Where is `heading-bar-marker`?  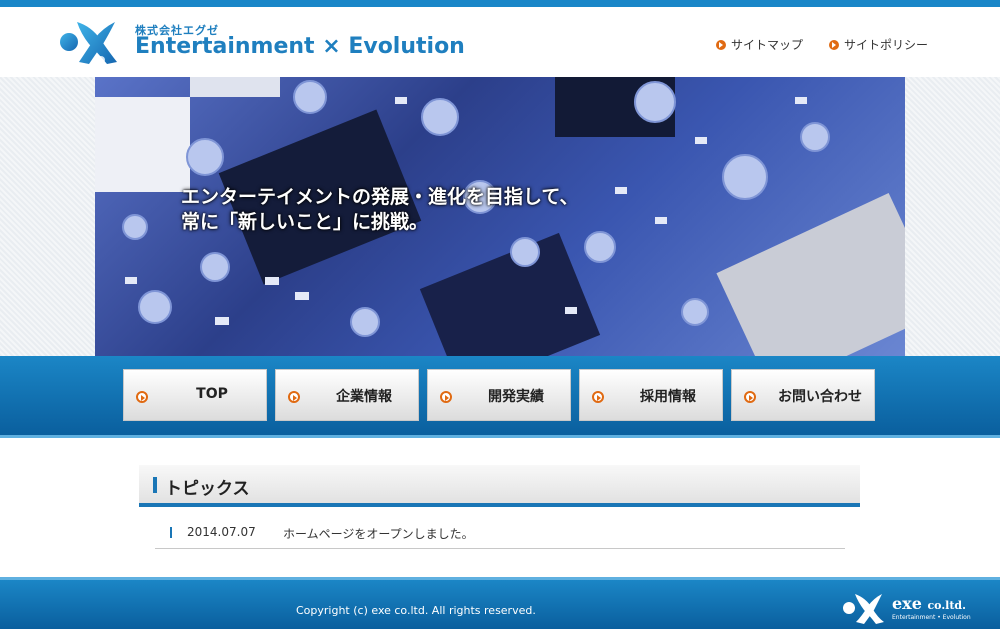
heading-bar-marker is located at coordinates (155, 485).